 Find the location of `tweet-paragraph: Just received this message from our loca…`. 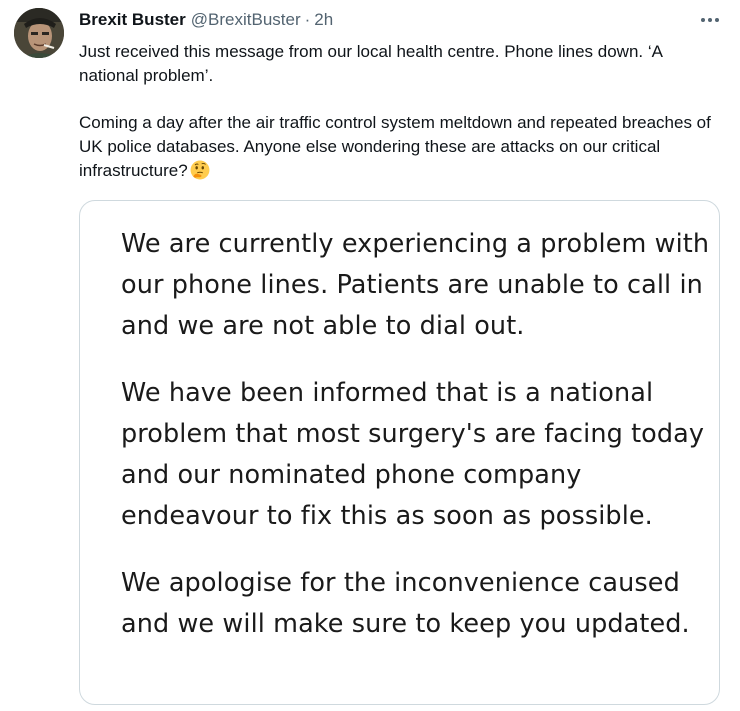

tweet-paragraph: Just received this message from our loca… is located at coordinates (371, 63).